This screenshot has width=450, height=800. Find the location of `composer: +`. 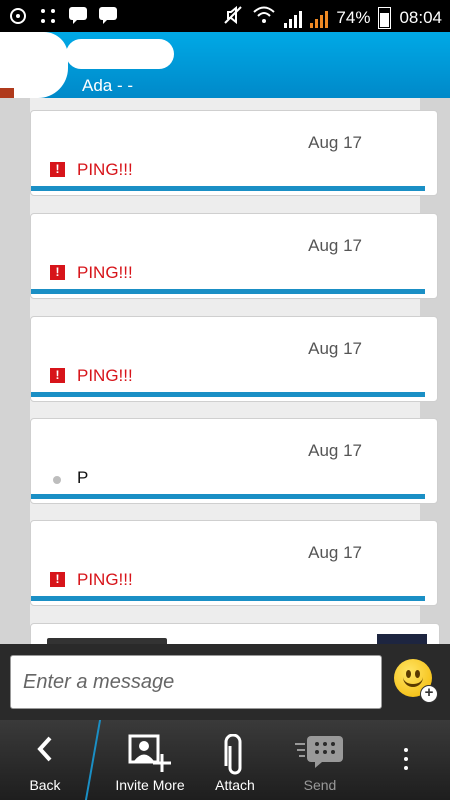

composer: + is located at coordinates (225, 682).